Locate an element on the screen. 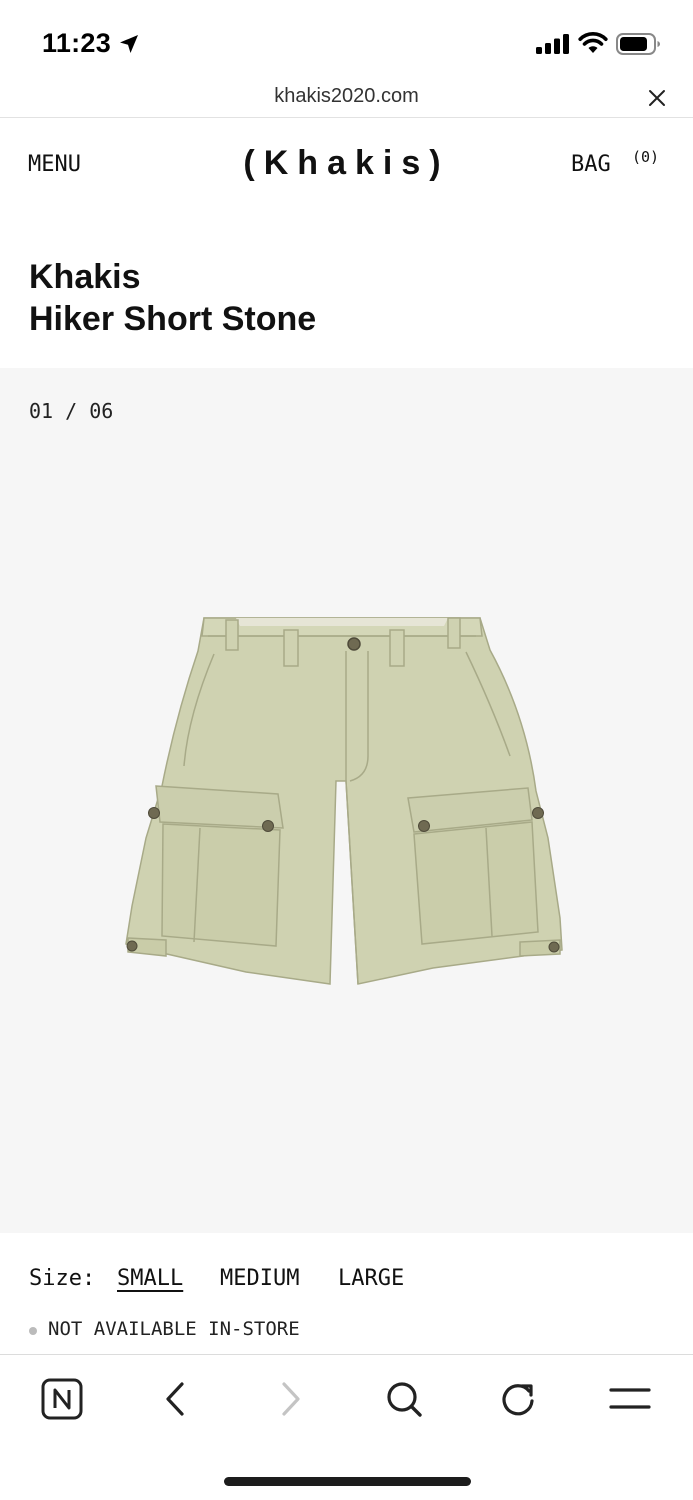 Image resolution: width=693 pixels, height=1500 pixels. url-text: khakis2020.com is located at coordinates (346, 96).